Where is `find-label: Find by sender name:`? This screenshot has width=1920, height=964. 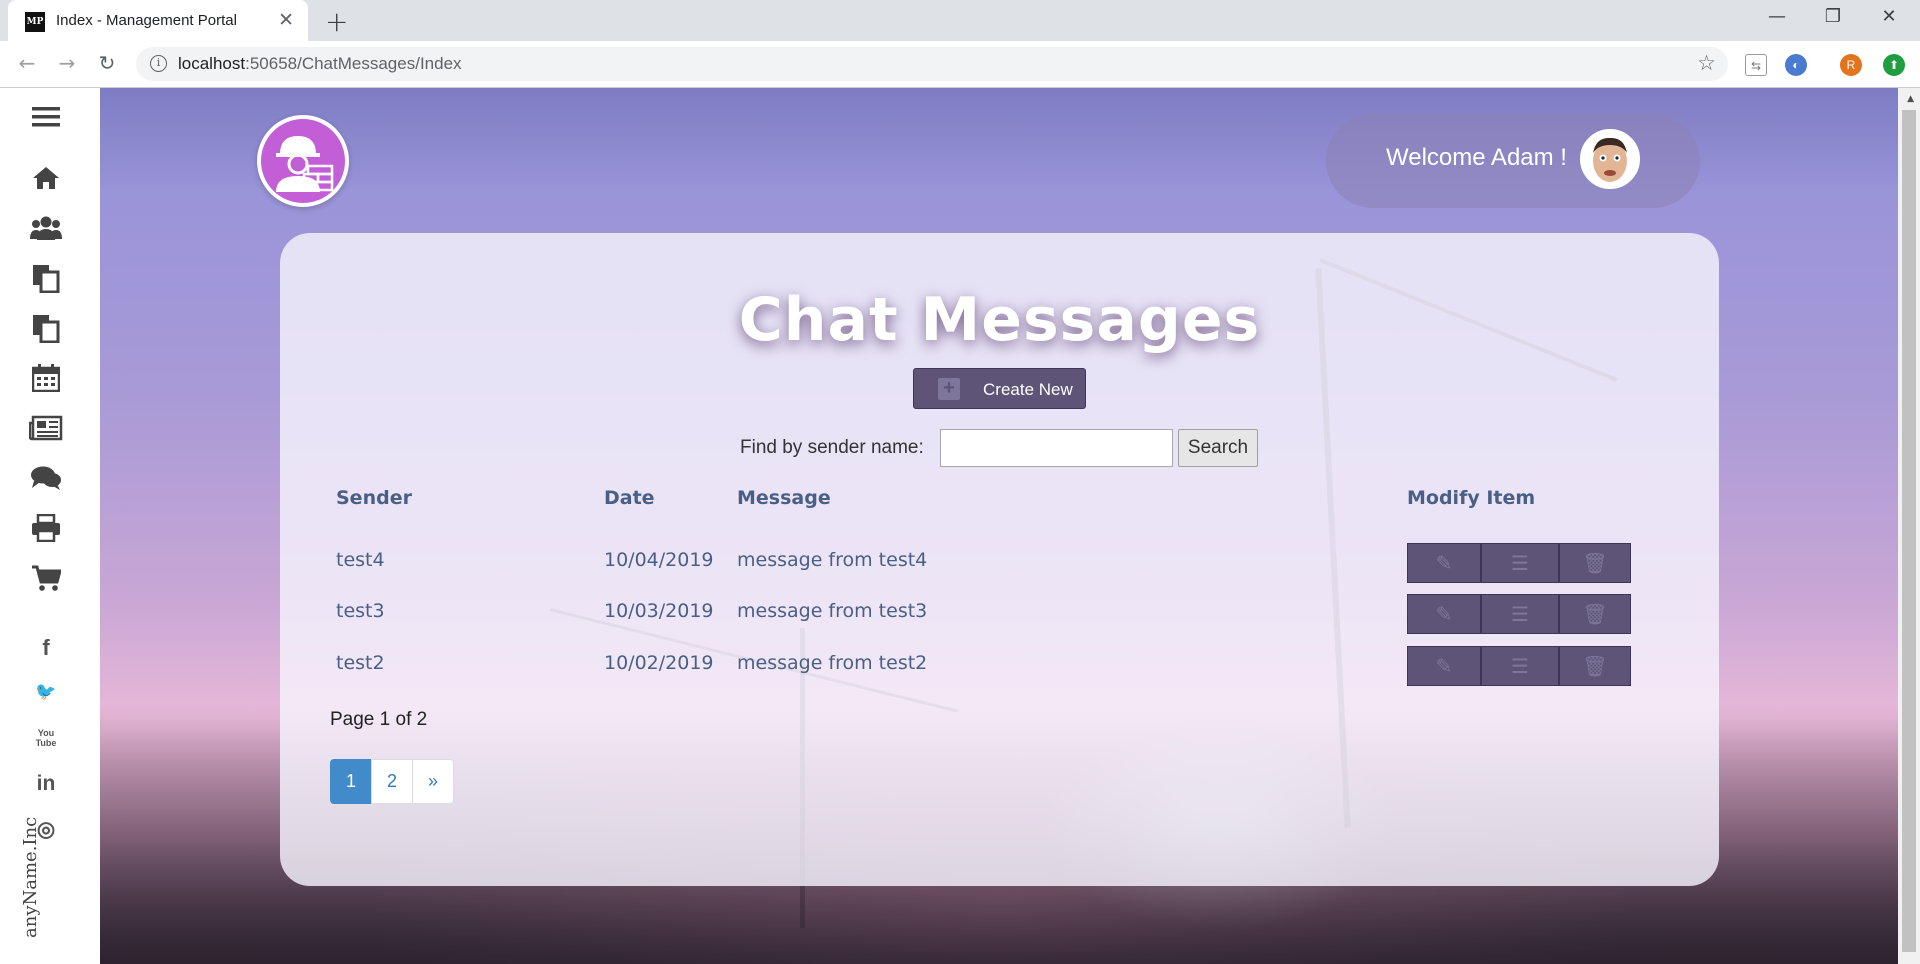 find-label: Find by sender name: is located at coordinates (832, 447).